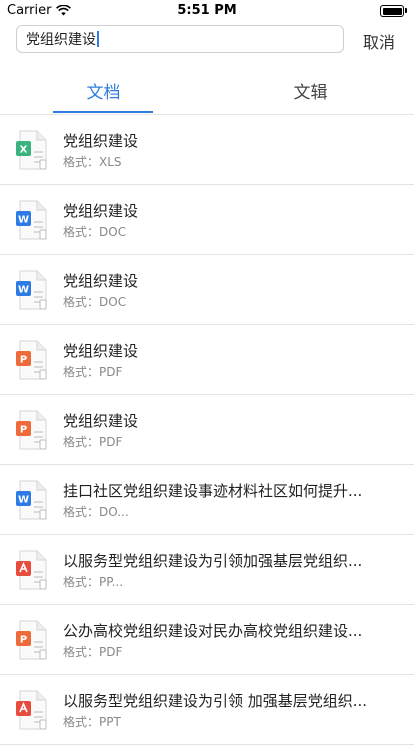 Image resolution: width=414 pixels, height=745 pixels. I want to click on result-format: 格式：PPT, so click(92, 721).